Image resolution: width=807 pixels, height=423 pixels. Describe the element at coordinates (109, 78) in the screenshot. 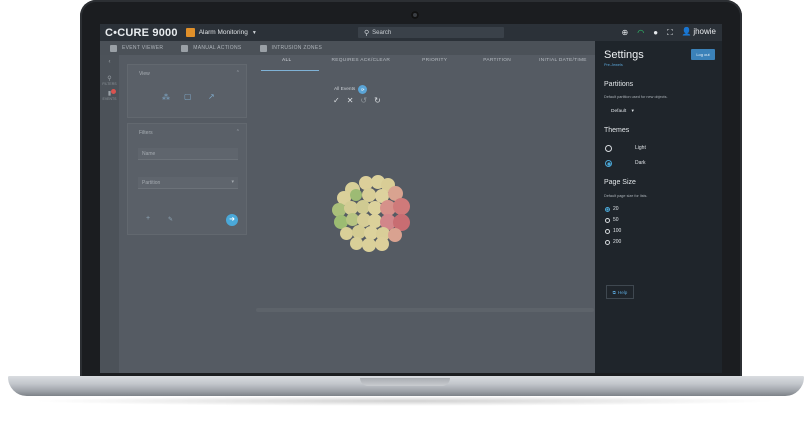

I see `filter-icon: ⚲` at that location.